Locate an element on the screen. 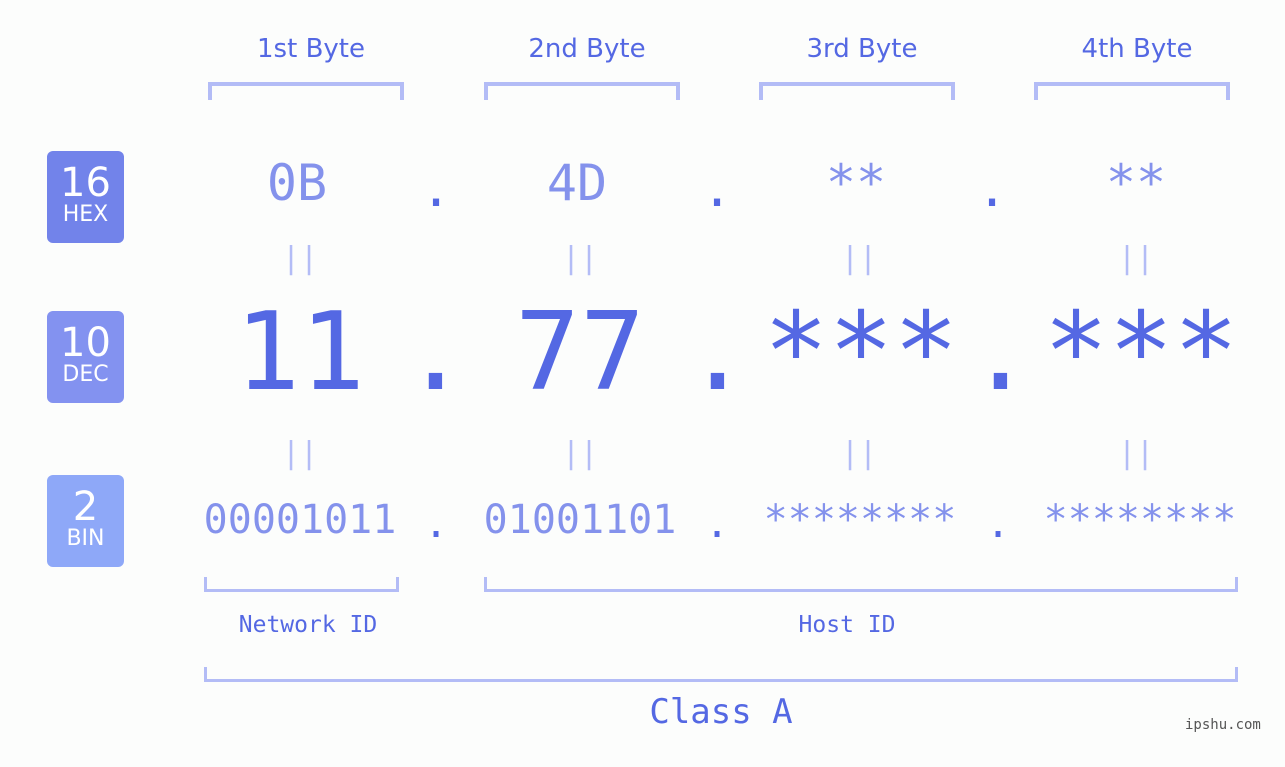 Image resolution: width=1285 pixels, height=767 pixels. bin-value-2: 01001101 is located at coordinates (580, 520).